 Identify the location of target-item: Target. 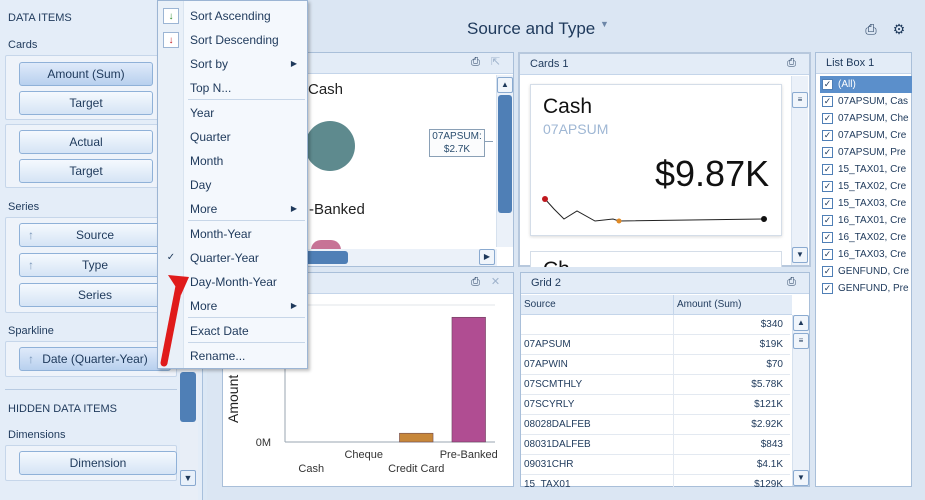
(86, 103).